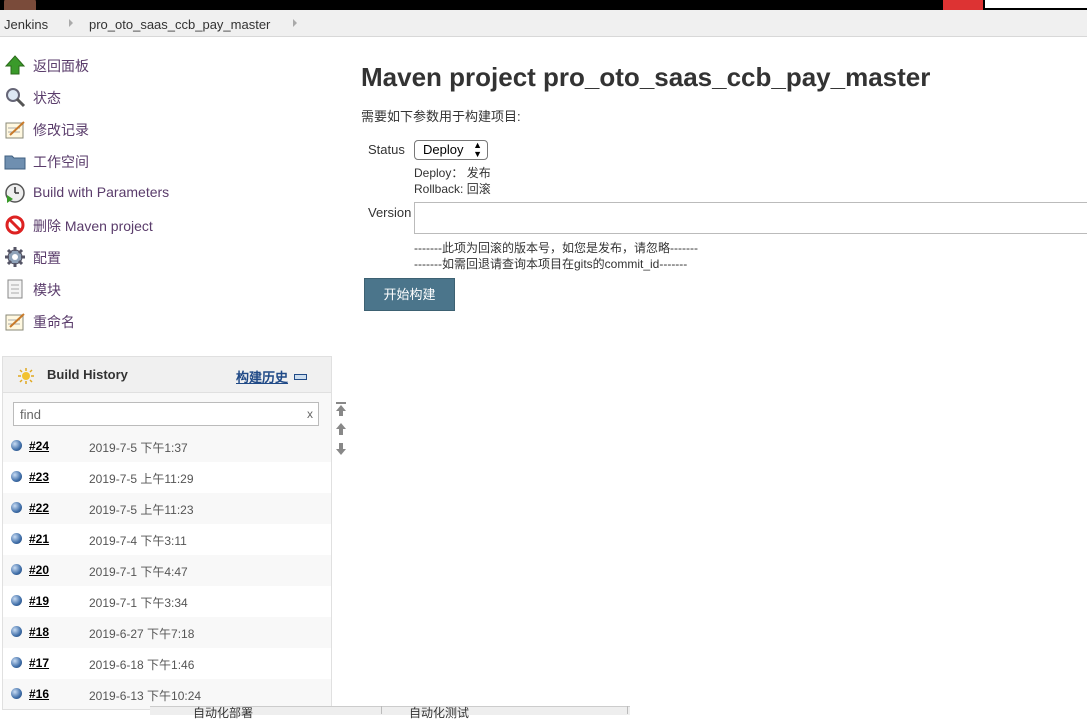 This screenshot has width=1087, height=721. I want to click on no-entry-icon, so click(15, 225).